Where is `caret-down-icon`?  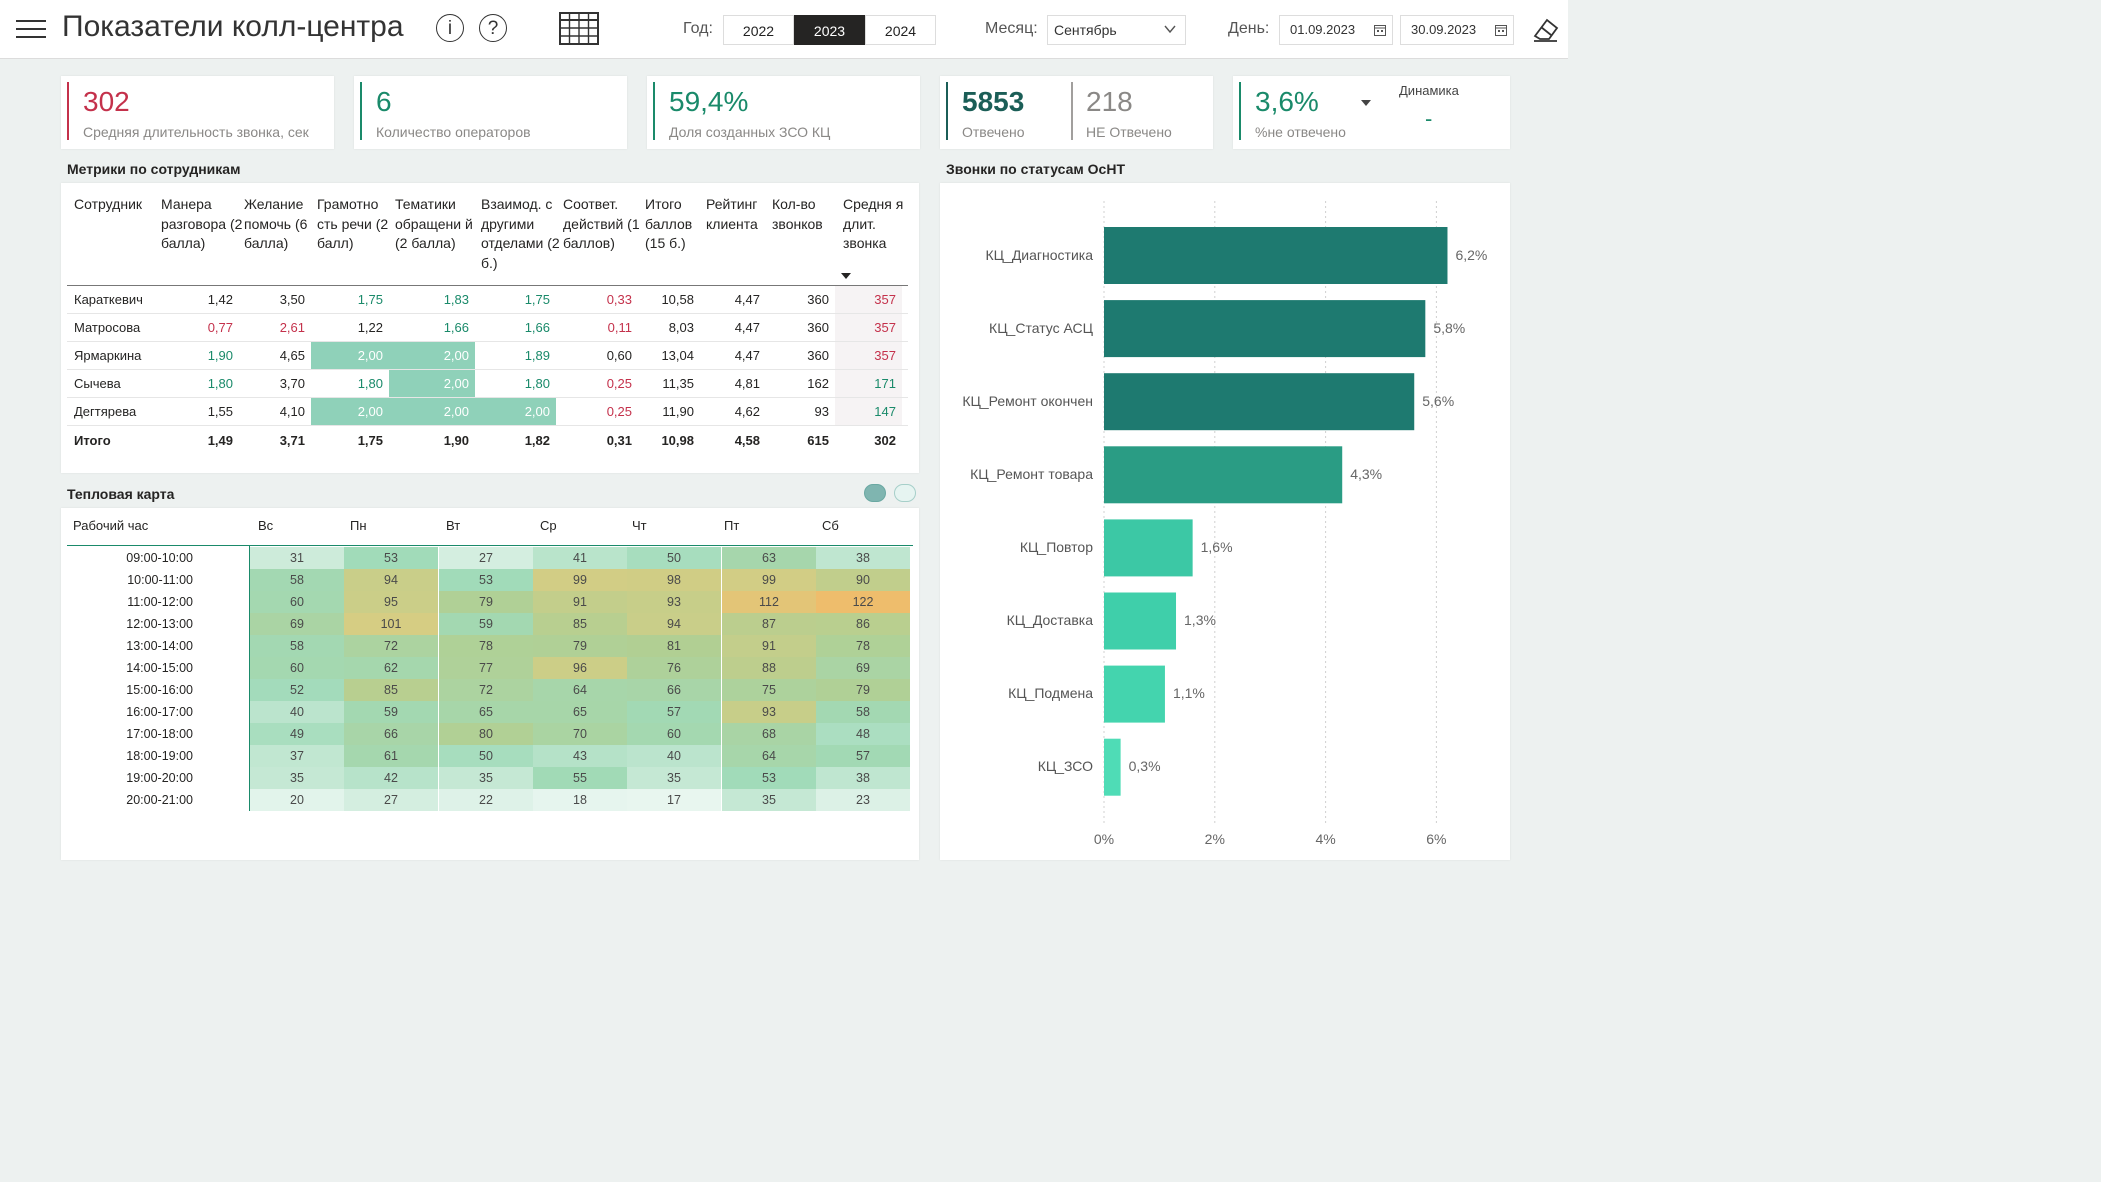
caret-down-icon is located at coordinates (1366, 103).